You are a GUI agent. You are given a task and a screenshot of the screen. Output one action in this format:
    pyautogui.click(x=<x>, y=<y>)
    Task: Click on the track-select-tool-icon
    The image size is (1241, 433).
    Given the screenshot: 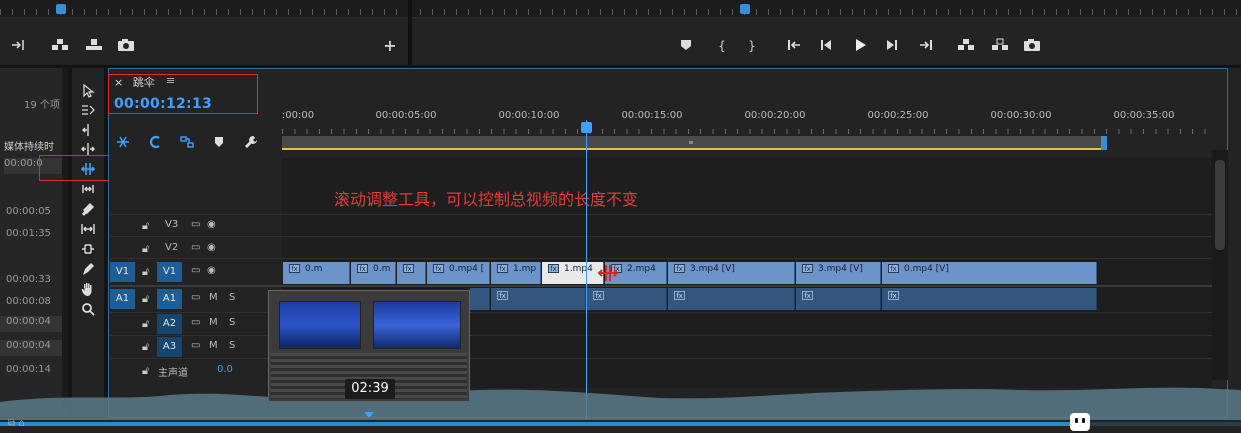 What is the action you would take?
    pyautogui.click(x=88, y=110)
    